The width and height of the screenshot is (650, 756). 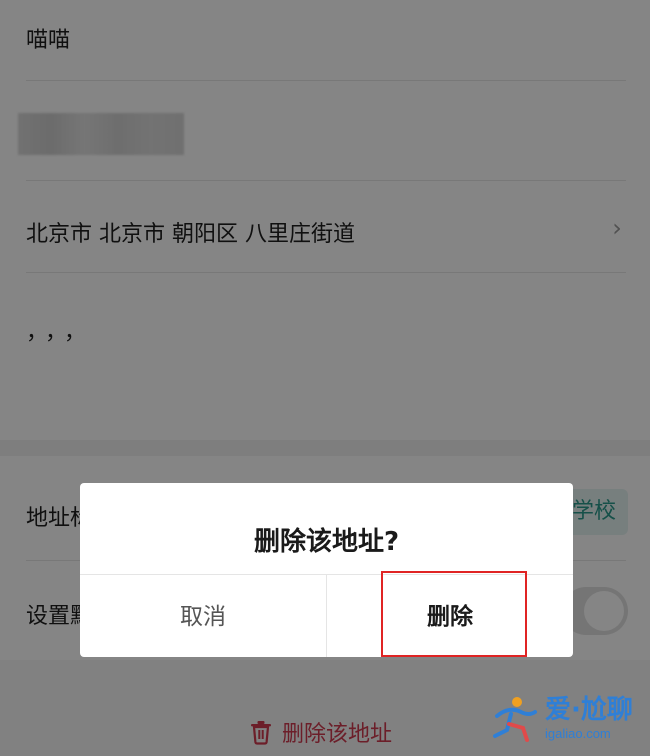 I want to click on watermark-logo: 爱·尬聊 igaliao.com, so click(x=567, y=718).